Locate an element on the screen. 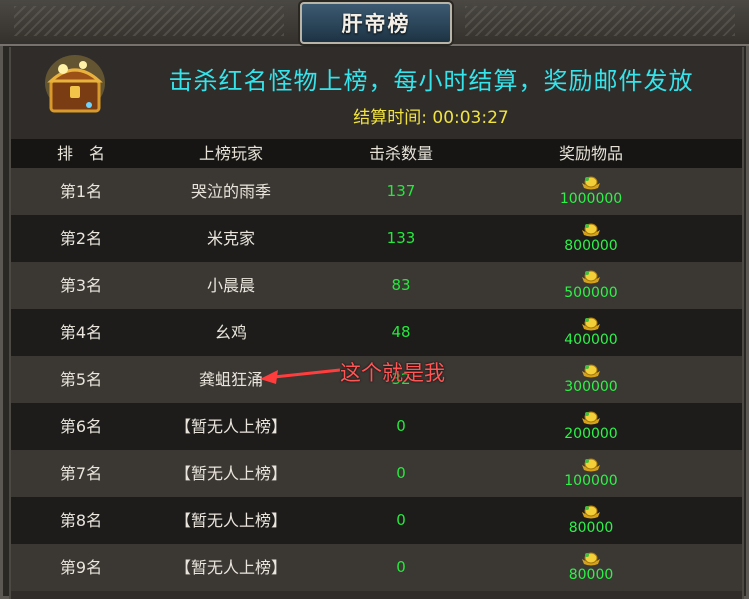 This screenshot has height=599, width=749. rank-cell: 第5名 is located at coordinates (81, 379).